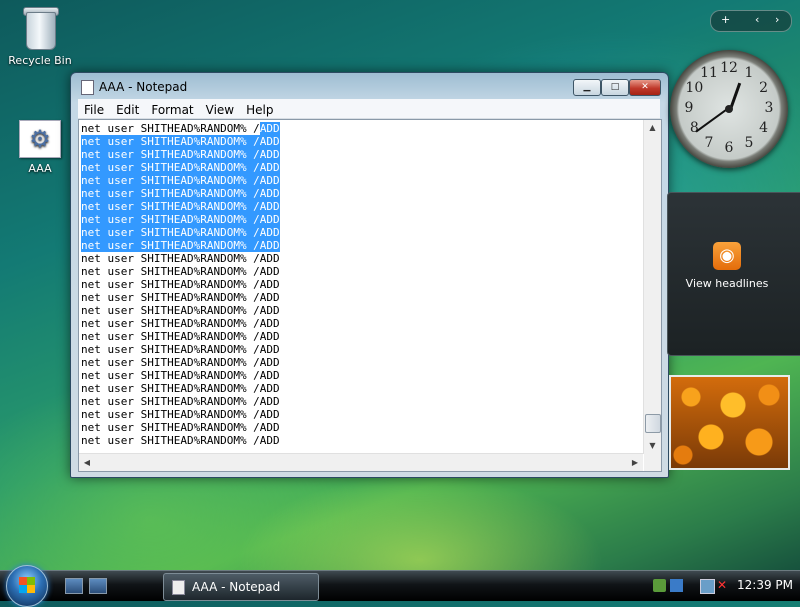 The width and height of the screenshot is (800, 607). What do you see at coordinates (127, 109) in the screenshot?
I see `menu-edit: Edit` at bounding box center [127, 109].